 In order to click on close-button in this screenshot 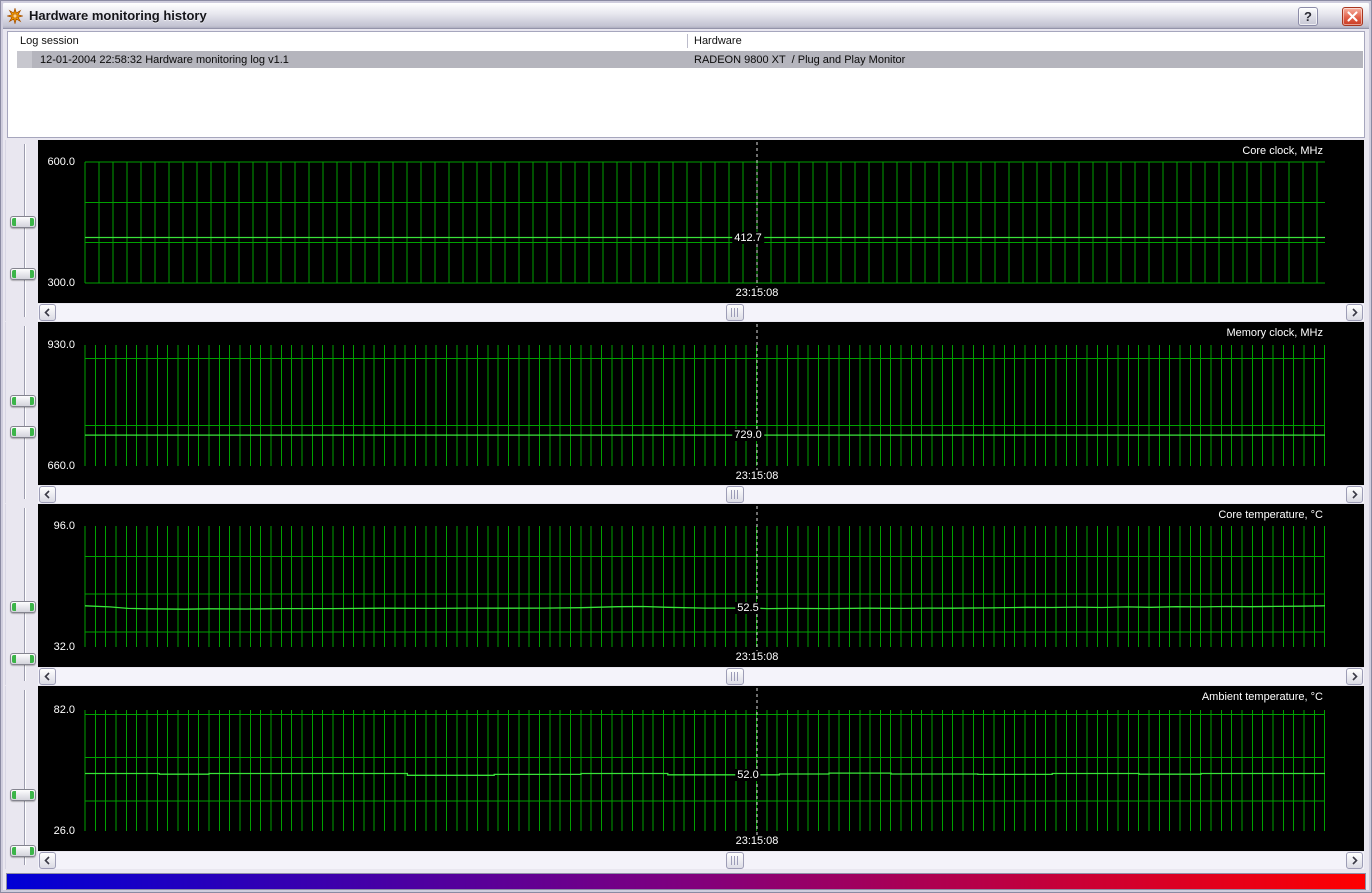, I will do `click(1352, 16)`.